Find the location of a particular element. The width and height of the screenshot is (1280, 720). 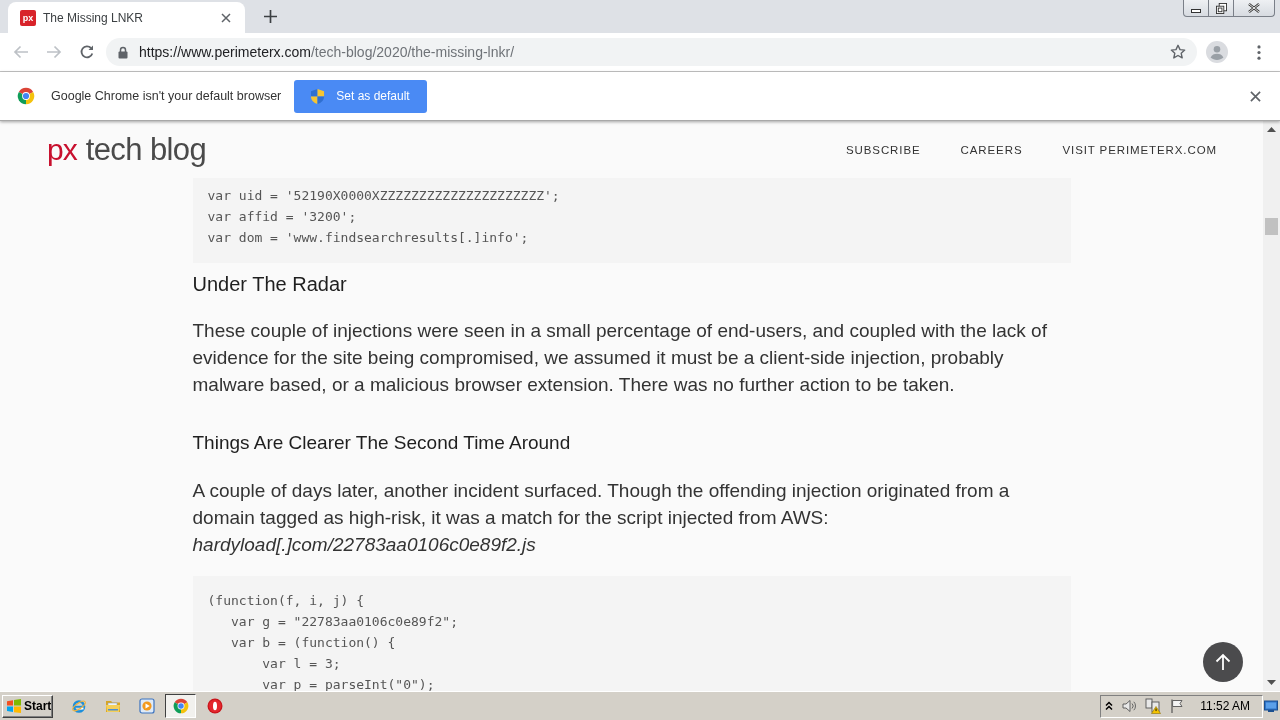

body-paragraph: These couple of injections were seen in a small percentage of end-users, and coupled with the lack of evidence for the site being compromised, we assumed it must be a client-side injection, probably malware based, or a malicious browser extension. There was no further action to be taken. is located at coordinates (620, 358).